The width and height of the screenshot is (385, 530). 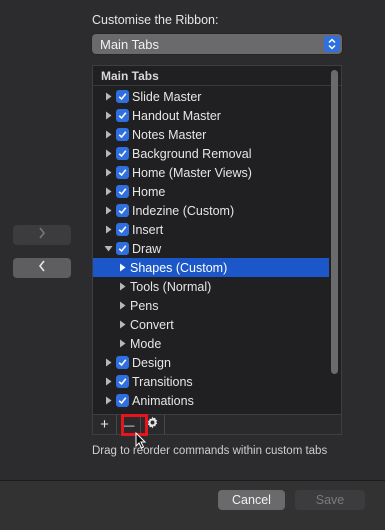 I want to click on tree-row: Tools (Normal), so click(x=211, y=286).